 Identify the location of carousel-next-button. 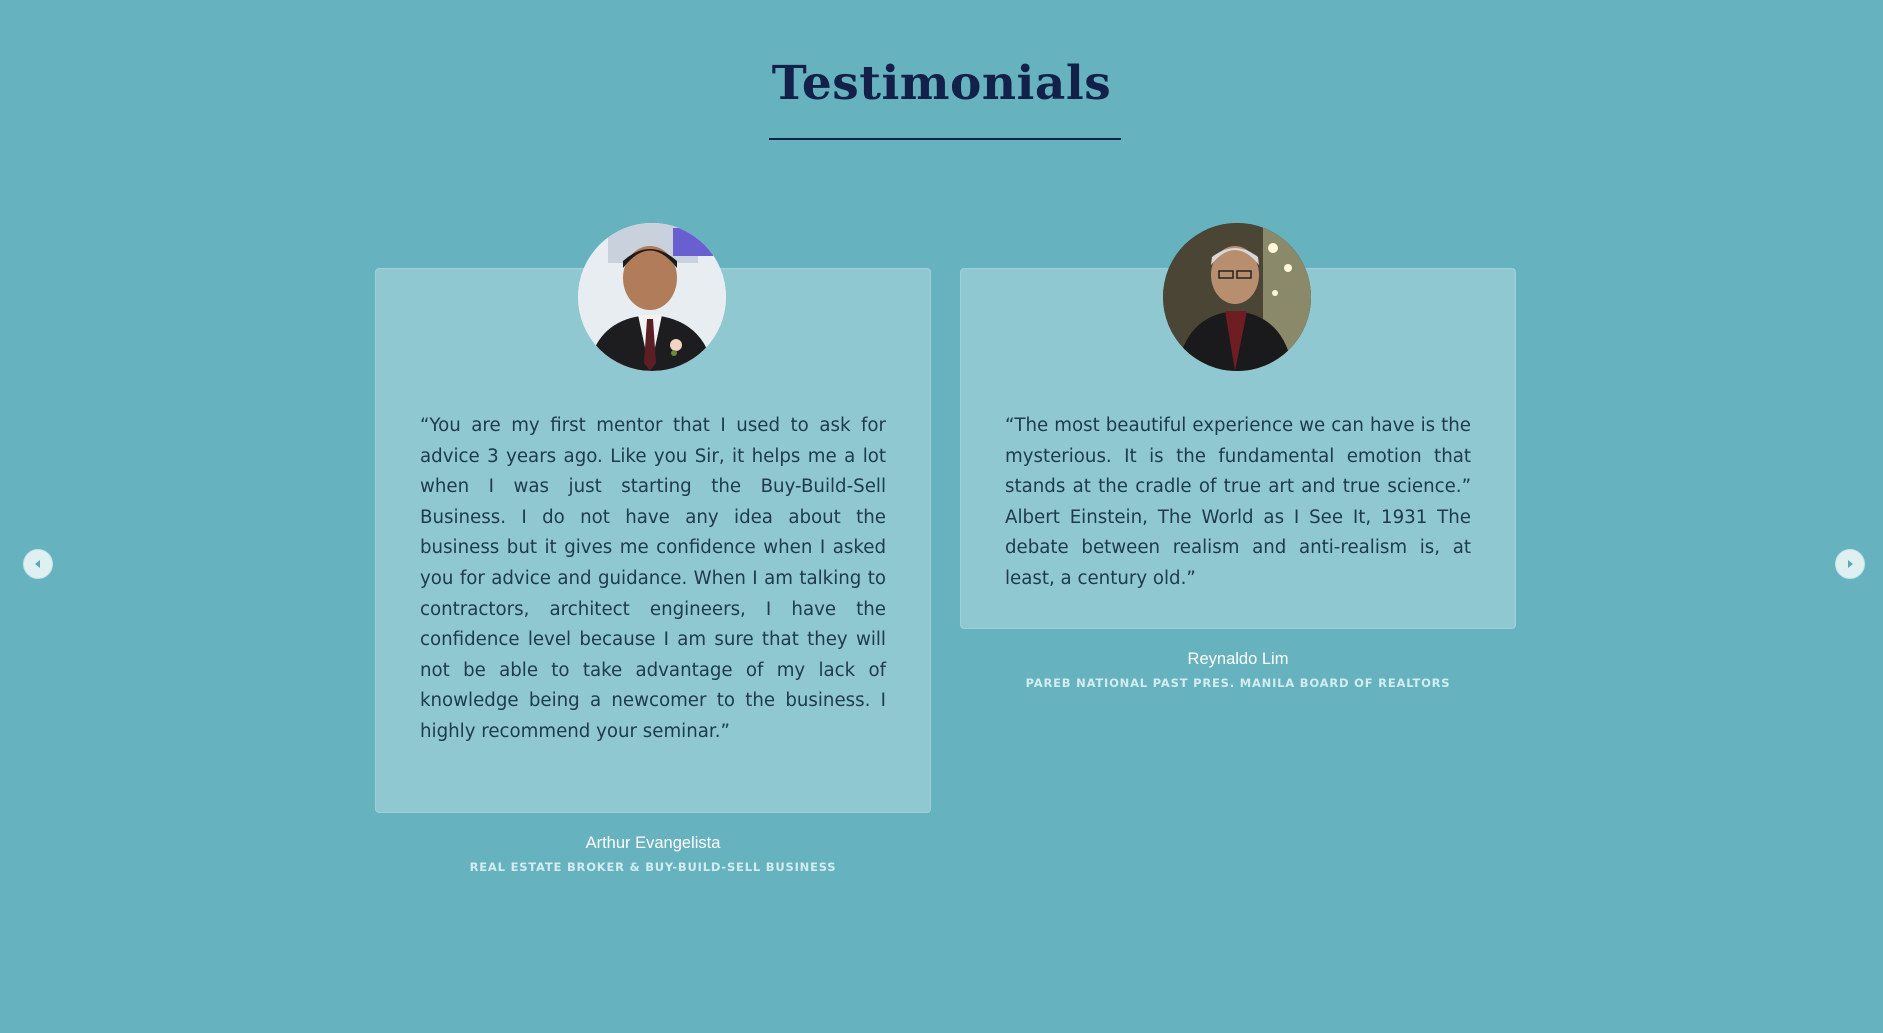
(1850, 564).